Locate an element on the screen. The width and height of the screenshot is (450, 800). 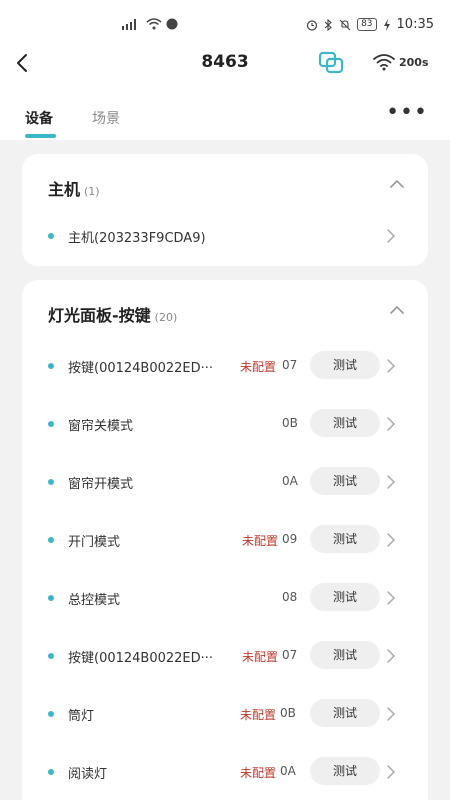
panel-section-header: 灯光面板-按键 (20) is located at coordinates (225, 310).